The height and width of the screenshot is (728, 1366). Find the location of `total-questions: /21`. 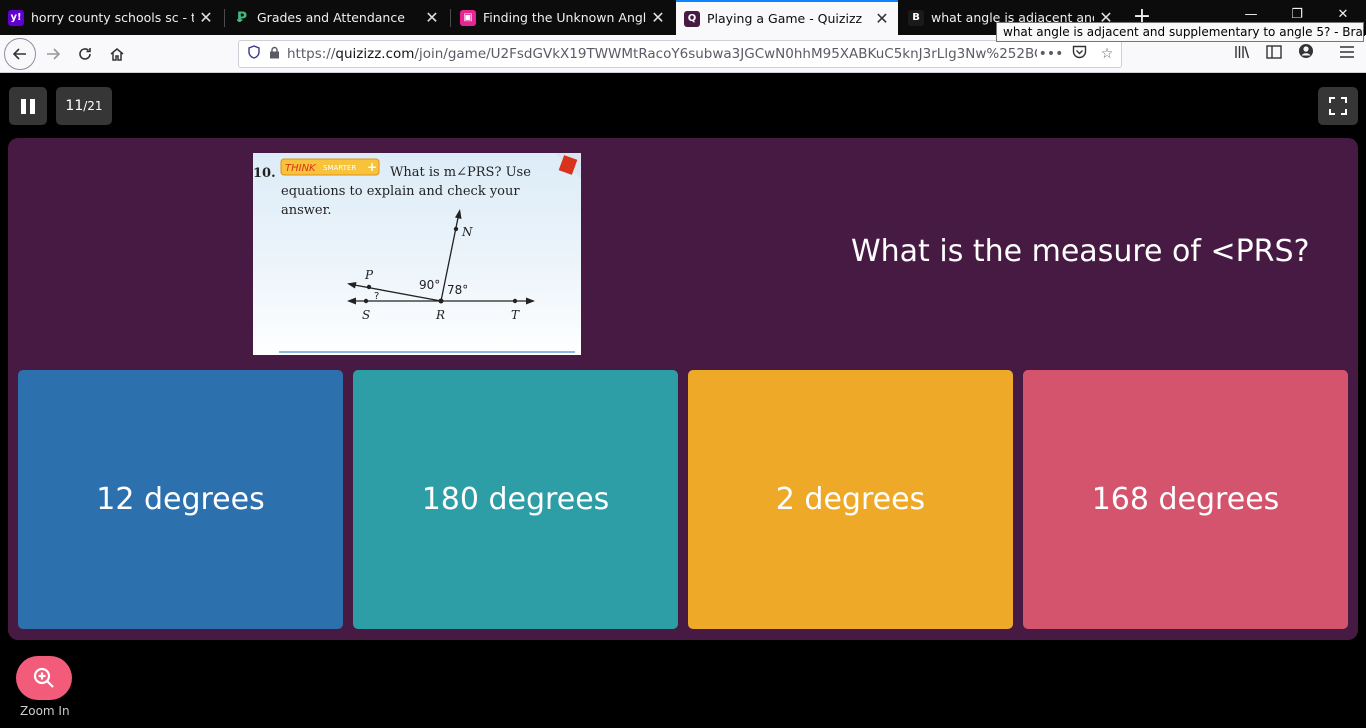

total-questions: /21 is located at coordinates (93, 106).